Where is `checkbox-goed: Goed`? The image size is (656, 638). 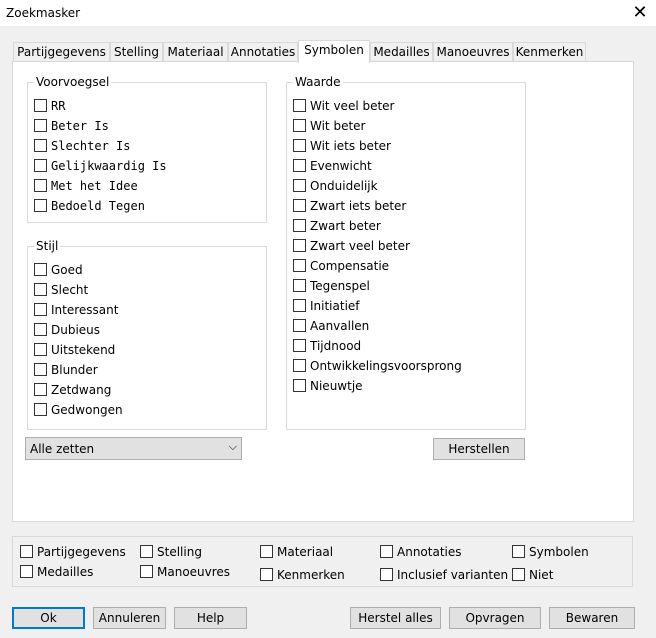
checkbox-goed: Goed is located at coordinates (58, 271).